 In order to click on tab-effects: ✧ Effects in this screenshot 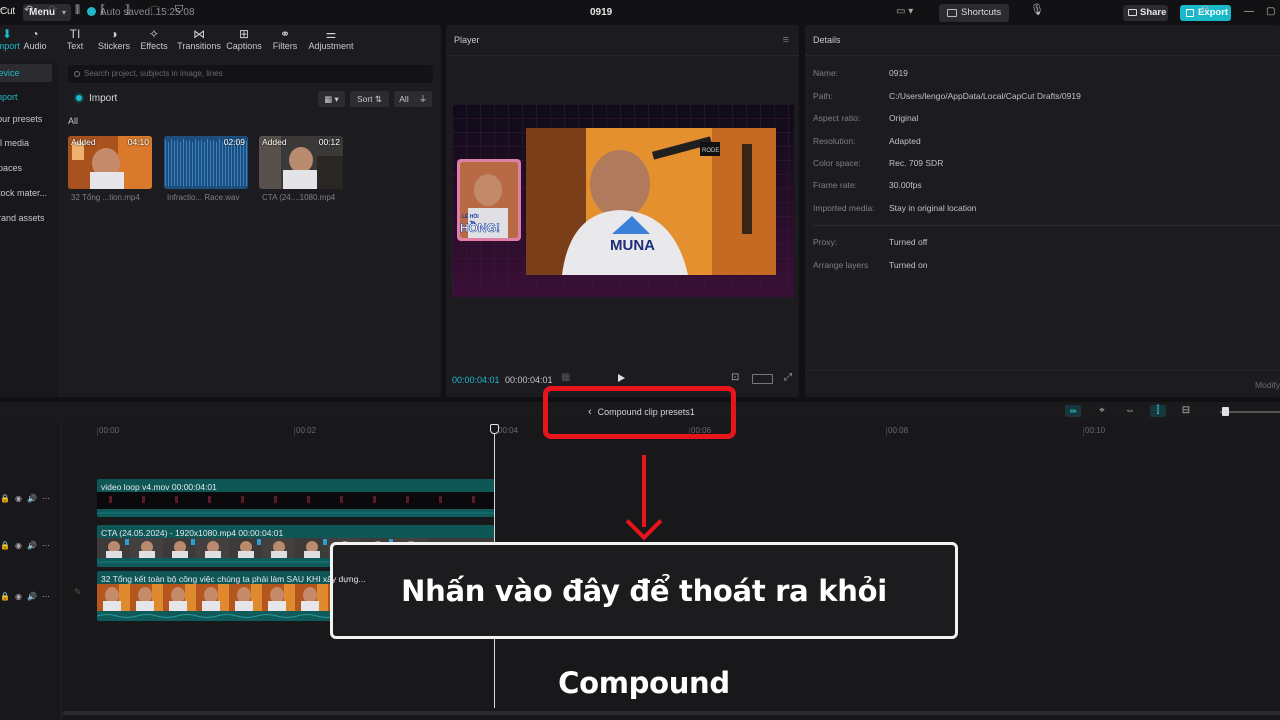, I will do `click(154, 40)`.